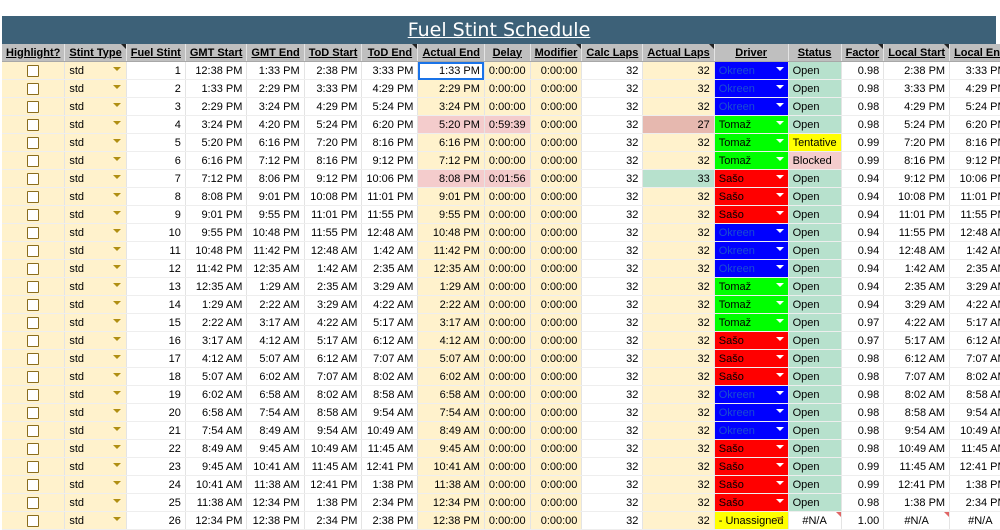 Image resolution: width=1000 pixels, height=530 pixels. I want to click on local-end-cell: 8:58 AM, so click(974, 394).